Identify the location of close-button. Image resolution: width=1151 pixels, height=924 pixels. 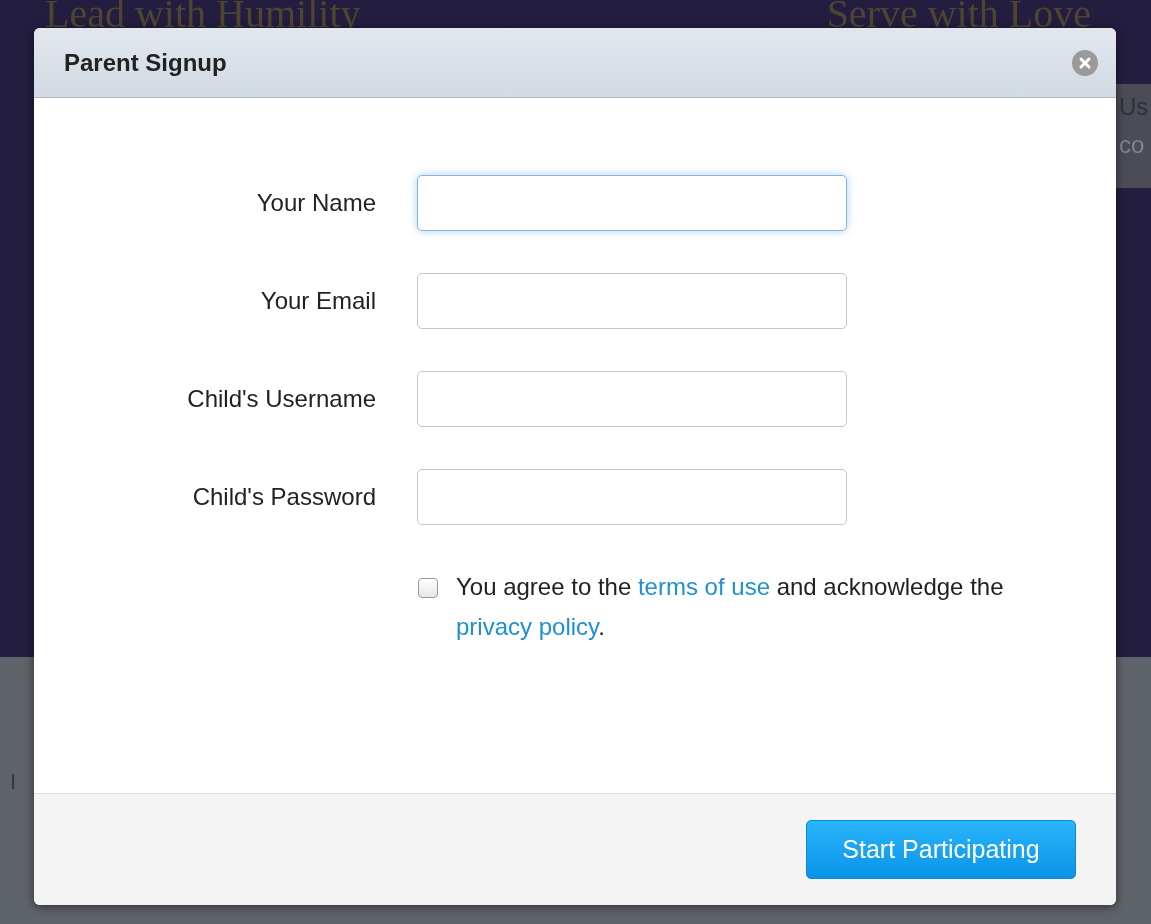
(1085, 62).